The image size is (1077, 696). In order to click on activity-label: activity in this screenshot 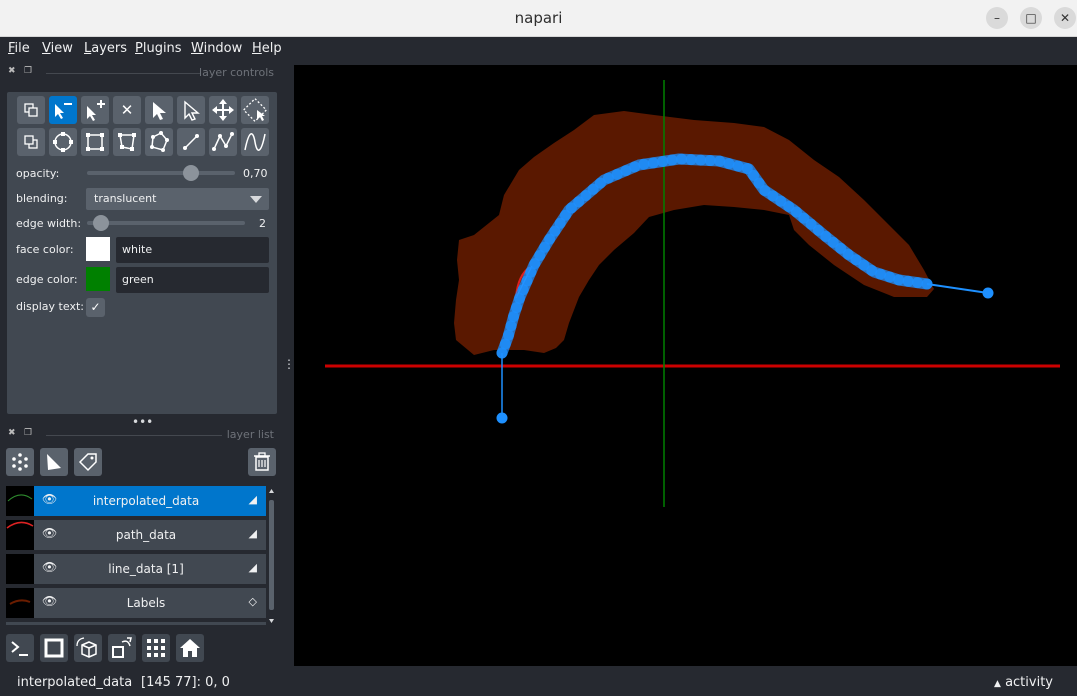, I will do `click(1029, 682)`.